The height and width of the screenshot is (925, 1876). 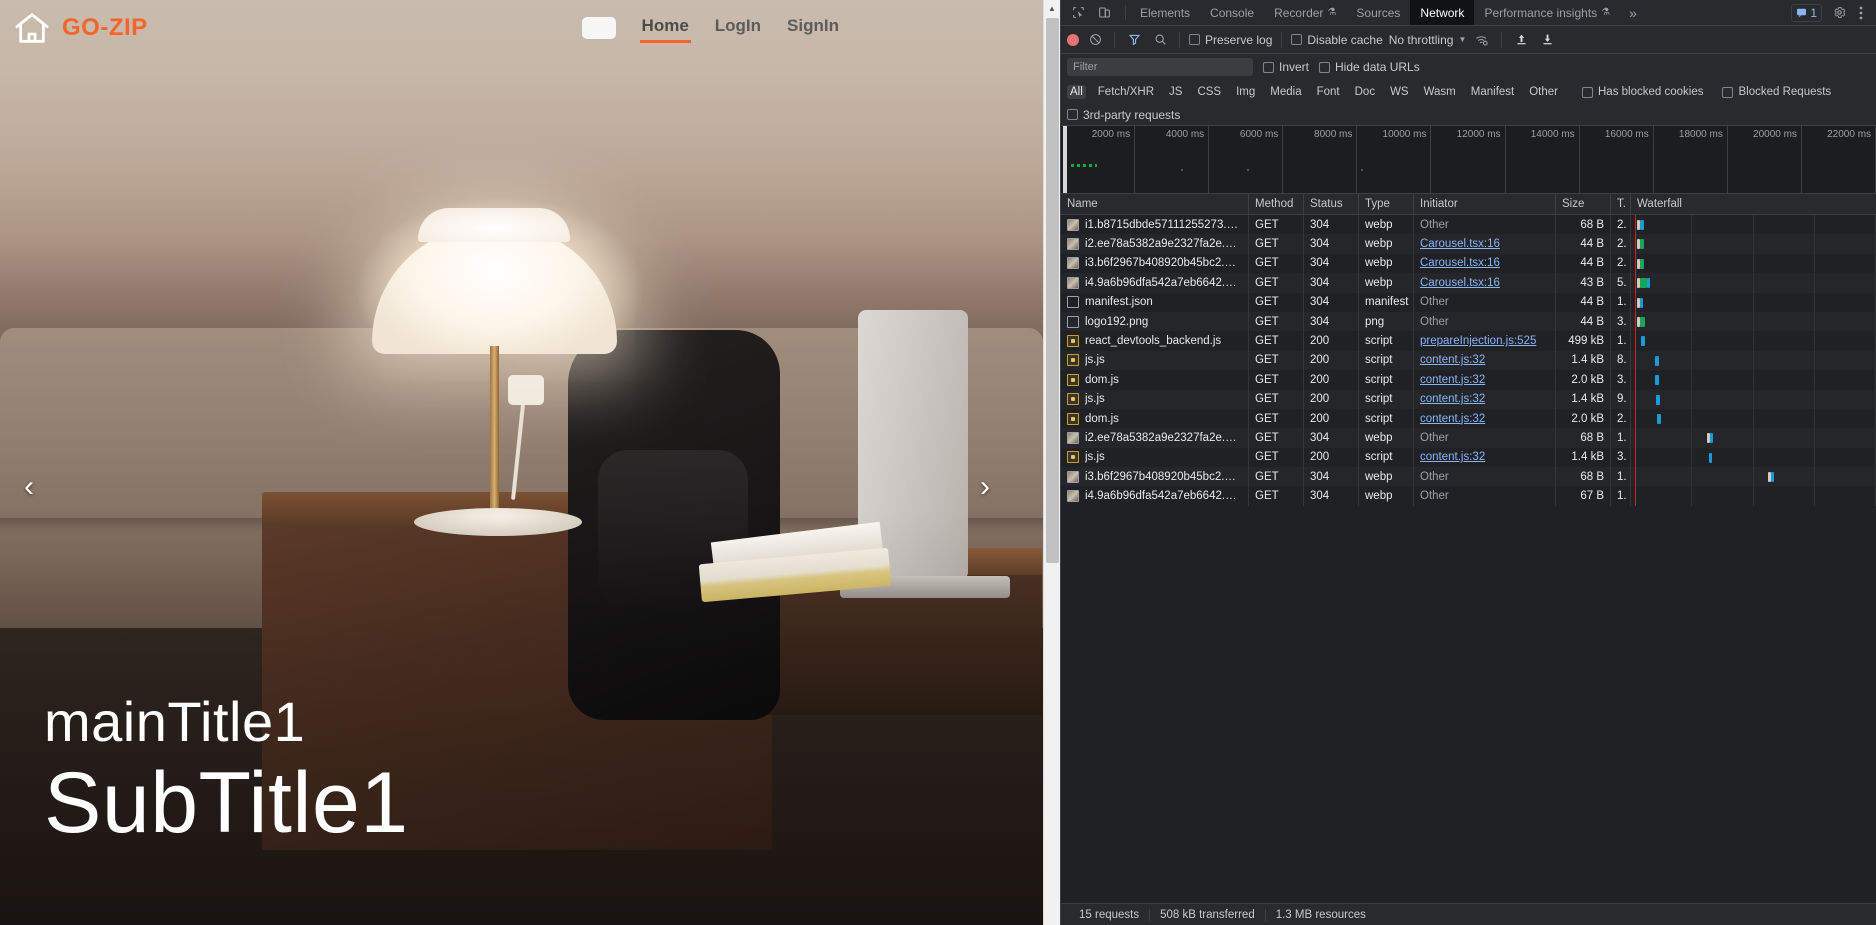 What do you see at coordinates (598, 28) in the screenshot?
I see `nav-placeholder-box` at bounding box center [598, 28].